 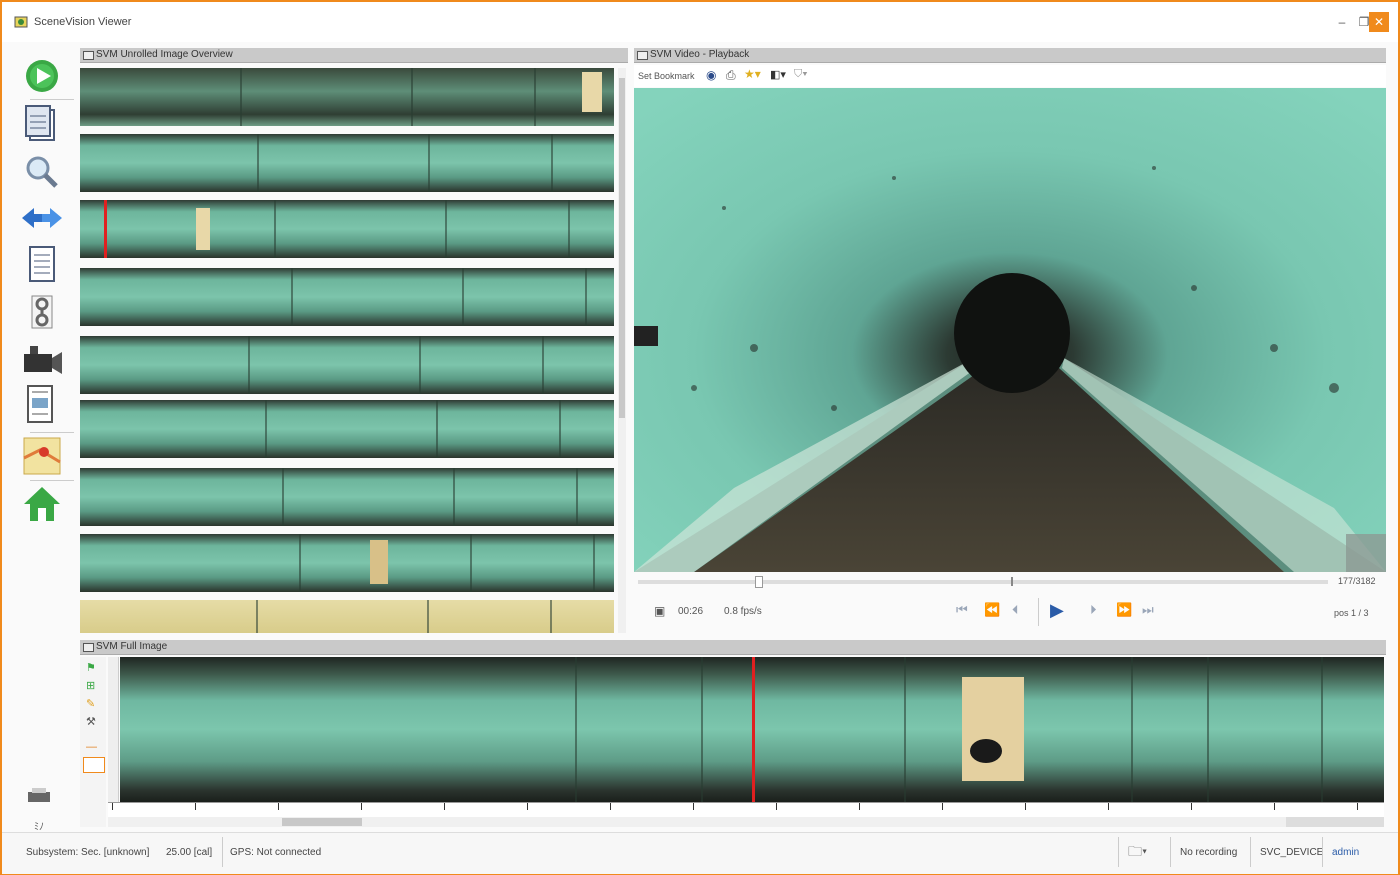 I want to click on full-image-toolbar: ⚑ ⊞ ✎ ⚒ —, so click(x=93, y=742).